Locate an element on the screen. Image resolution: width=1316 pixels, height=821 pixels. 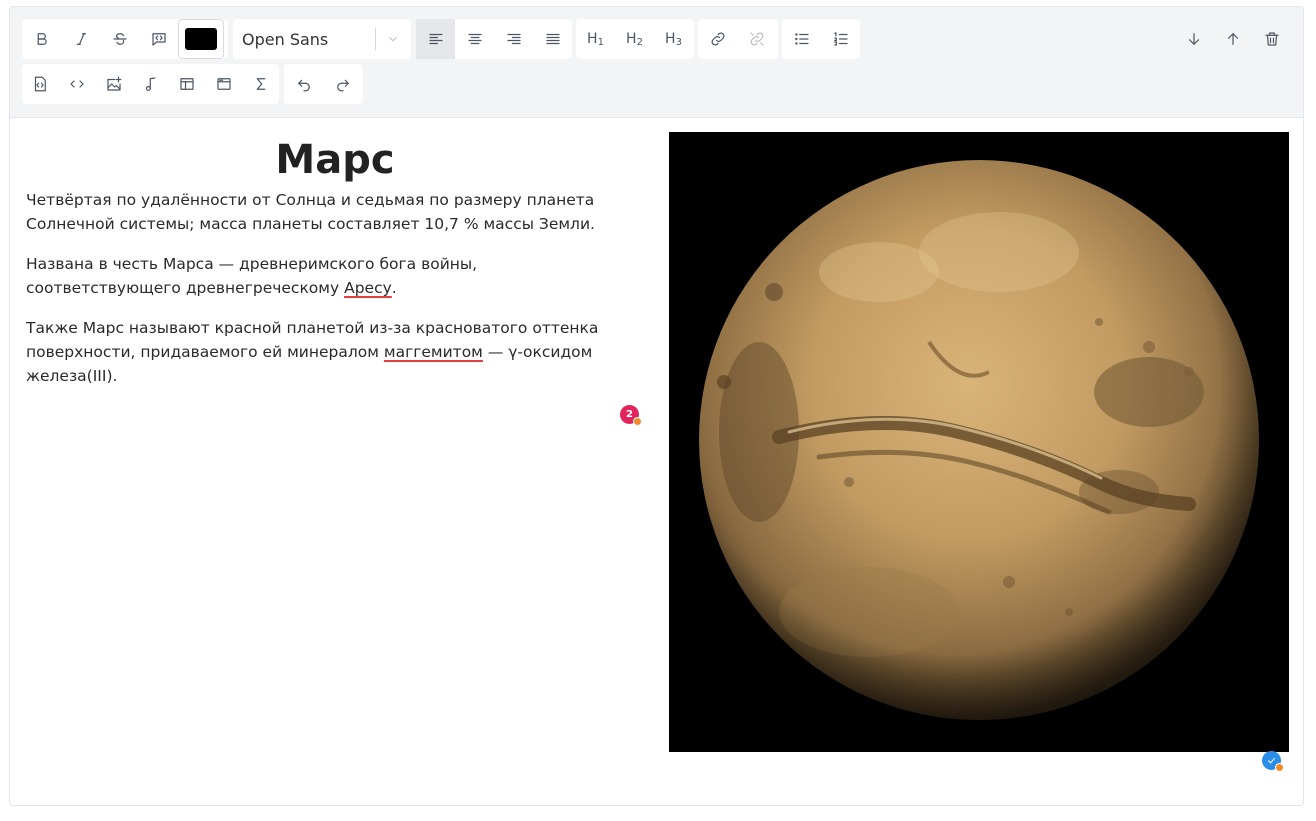
bold-button is located at coordinates (41, 39).